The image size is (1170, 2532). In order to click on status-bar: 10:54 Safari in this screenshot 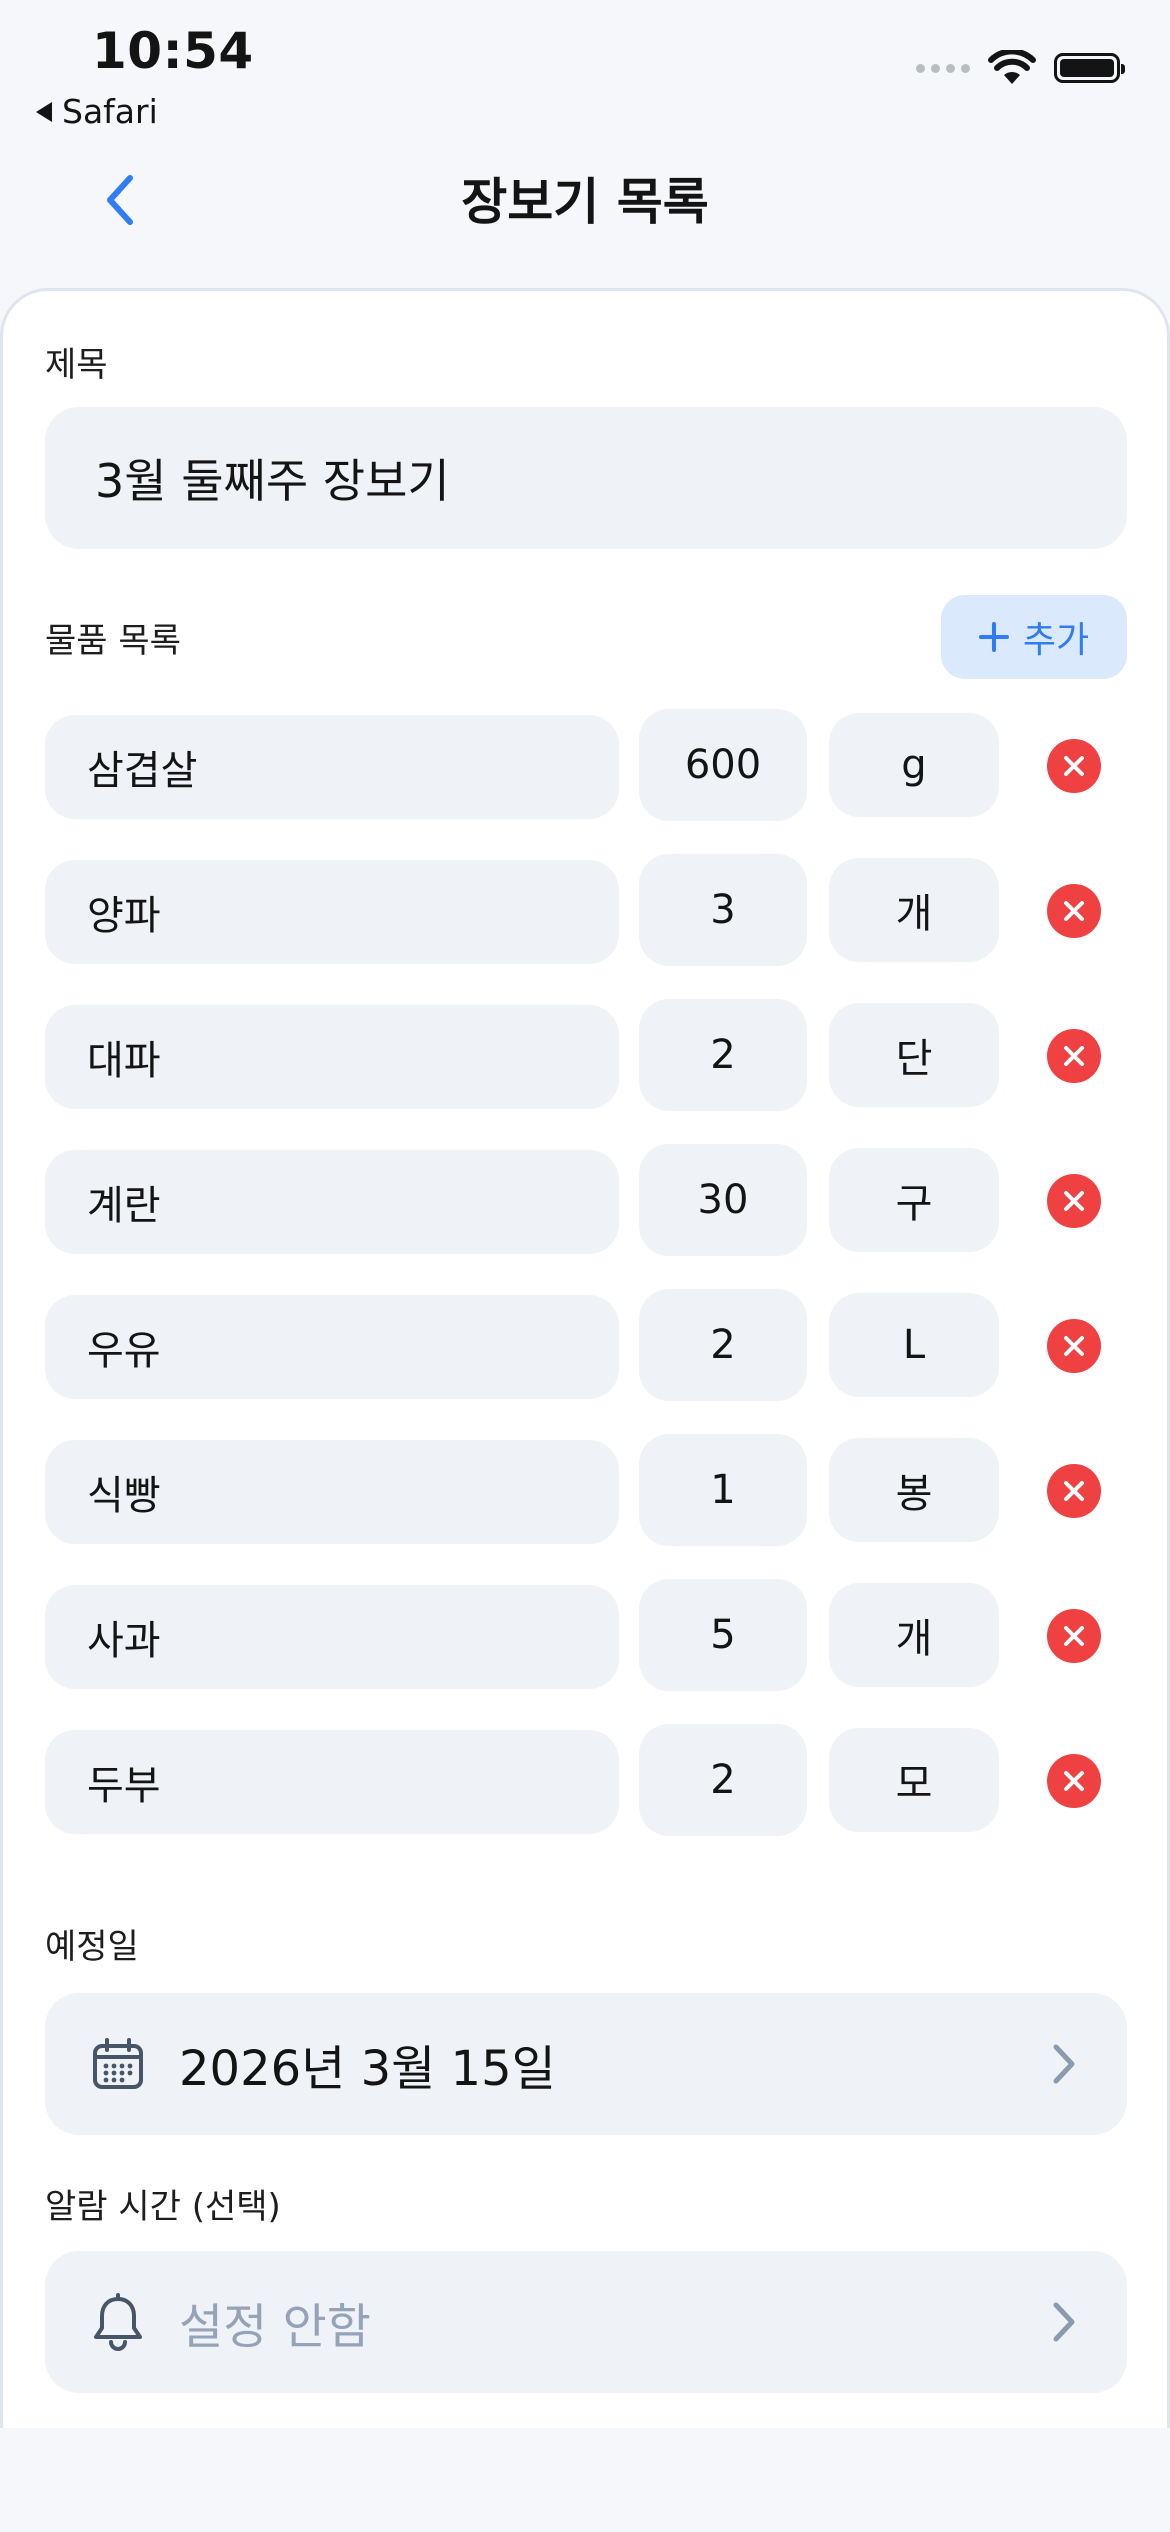, I will do `click(585, 70)`.